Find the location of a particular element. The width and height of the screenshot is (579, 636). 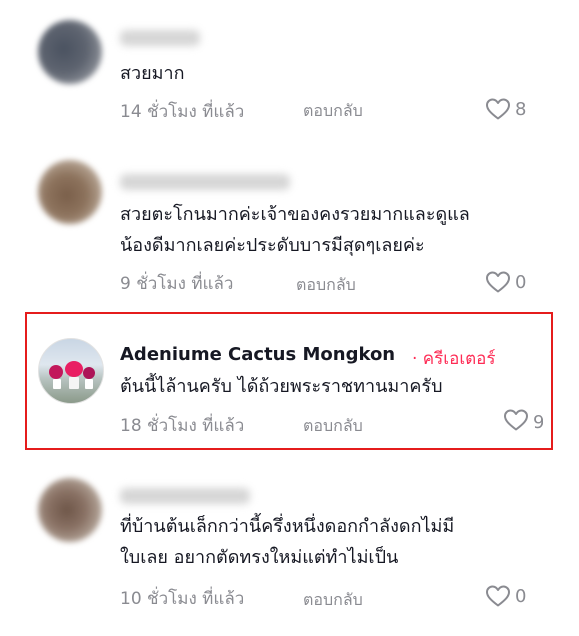

like-button: 9 is located at coordinates (523, 423).